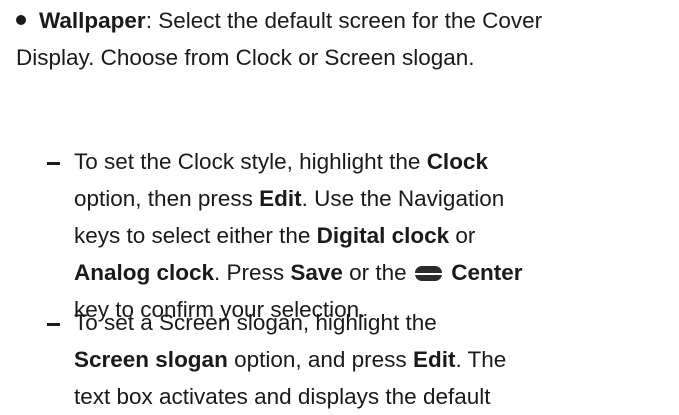 The image size is (679, 415). Describe the element at coordinates (316, 272) in the screenshot. I see `save-term: Save` at that location.